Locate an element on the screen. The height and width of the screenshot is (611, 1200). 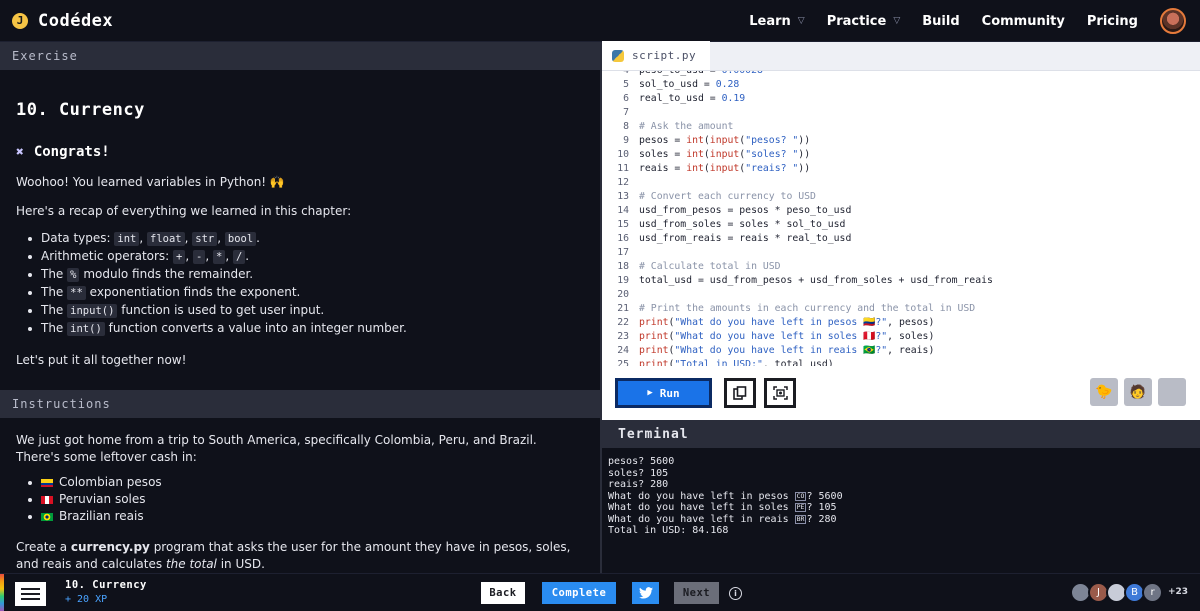
nav-practice: Practice ▽ is located at coordinates (864, 21).